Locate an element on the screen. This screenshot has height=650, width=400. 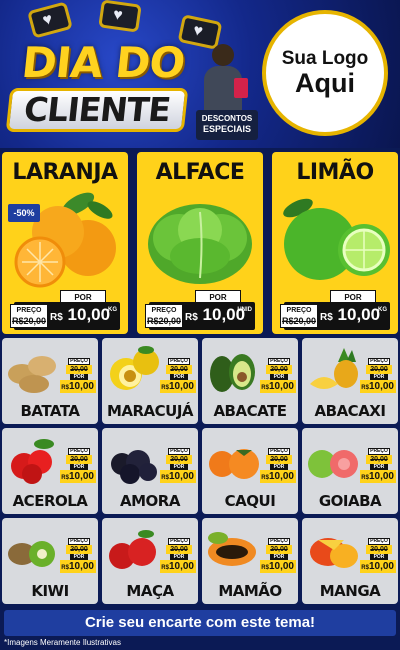
logo-line2: Aqui is located at coordinates (325, 83).